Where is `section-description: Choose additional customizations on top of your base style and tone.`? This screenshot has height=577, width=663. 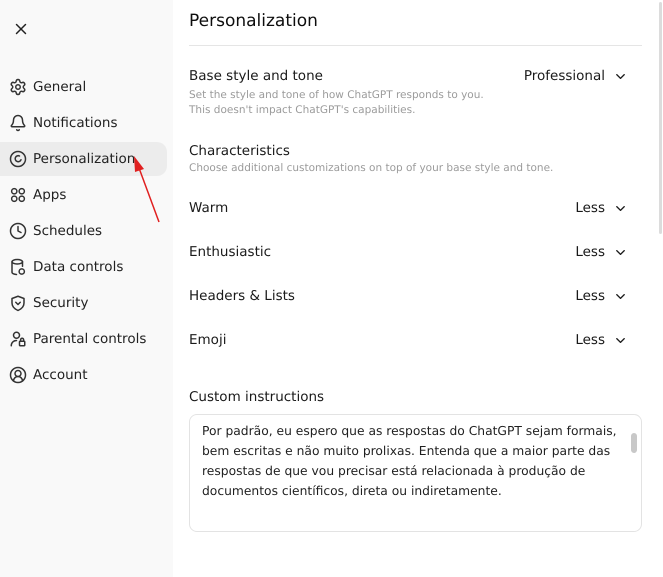
section-description: Choose additional customizations on top of your base style and tone. is located at coordinates (371, 168).